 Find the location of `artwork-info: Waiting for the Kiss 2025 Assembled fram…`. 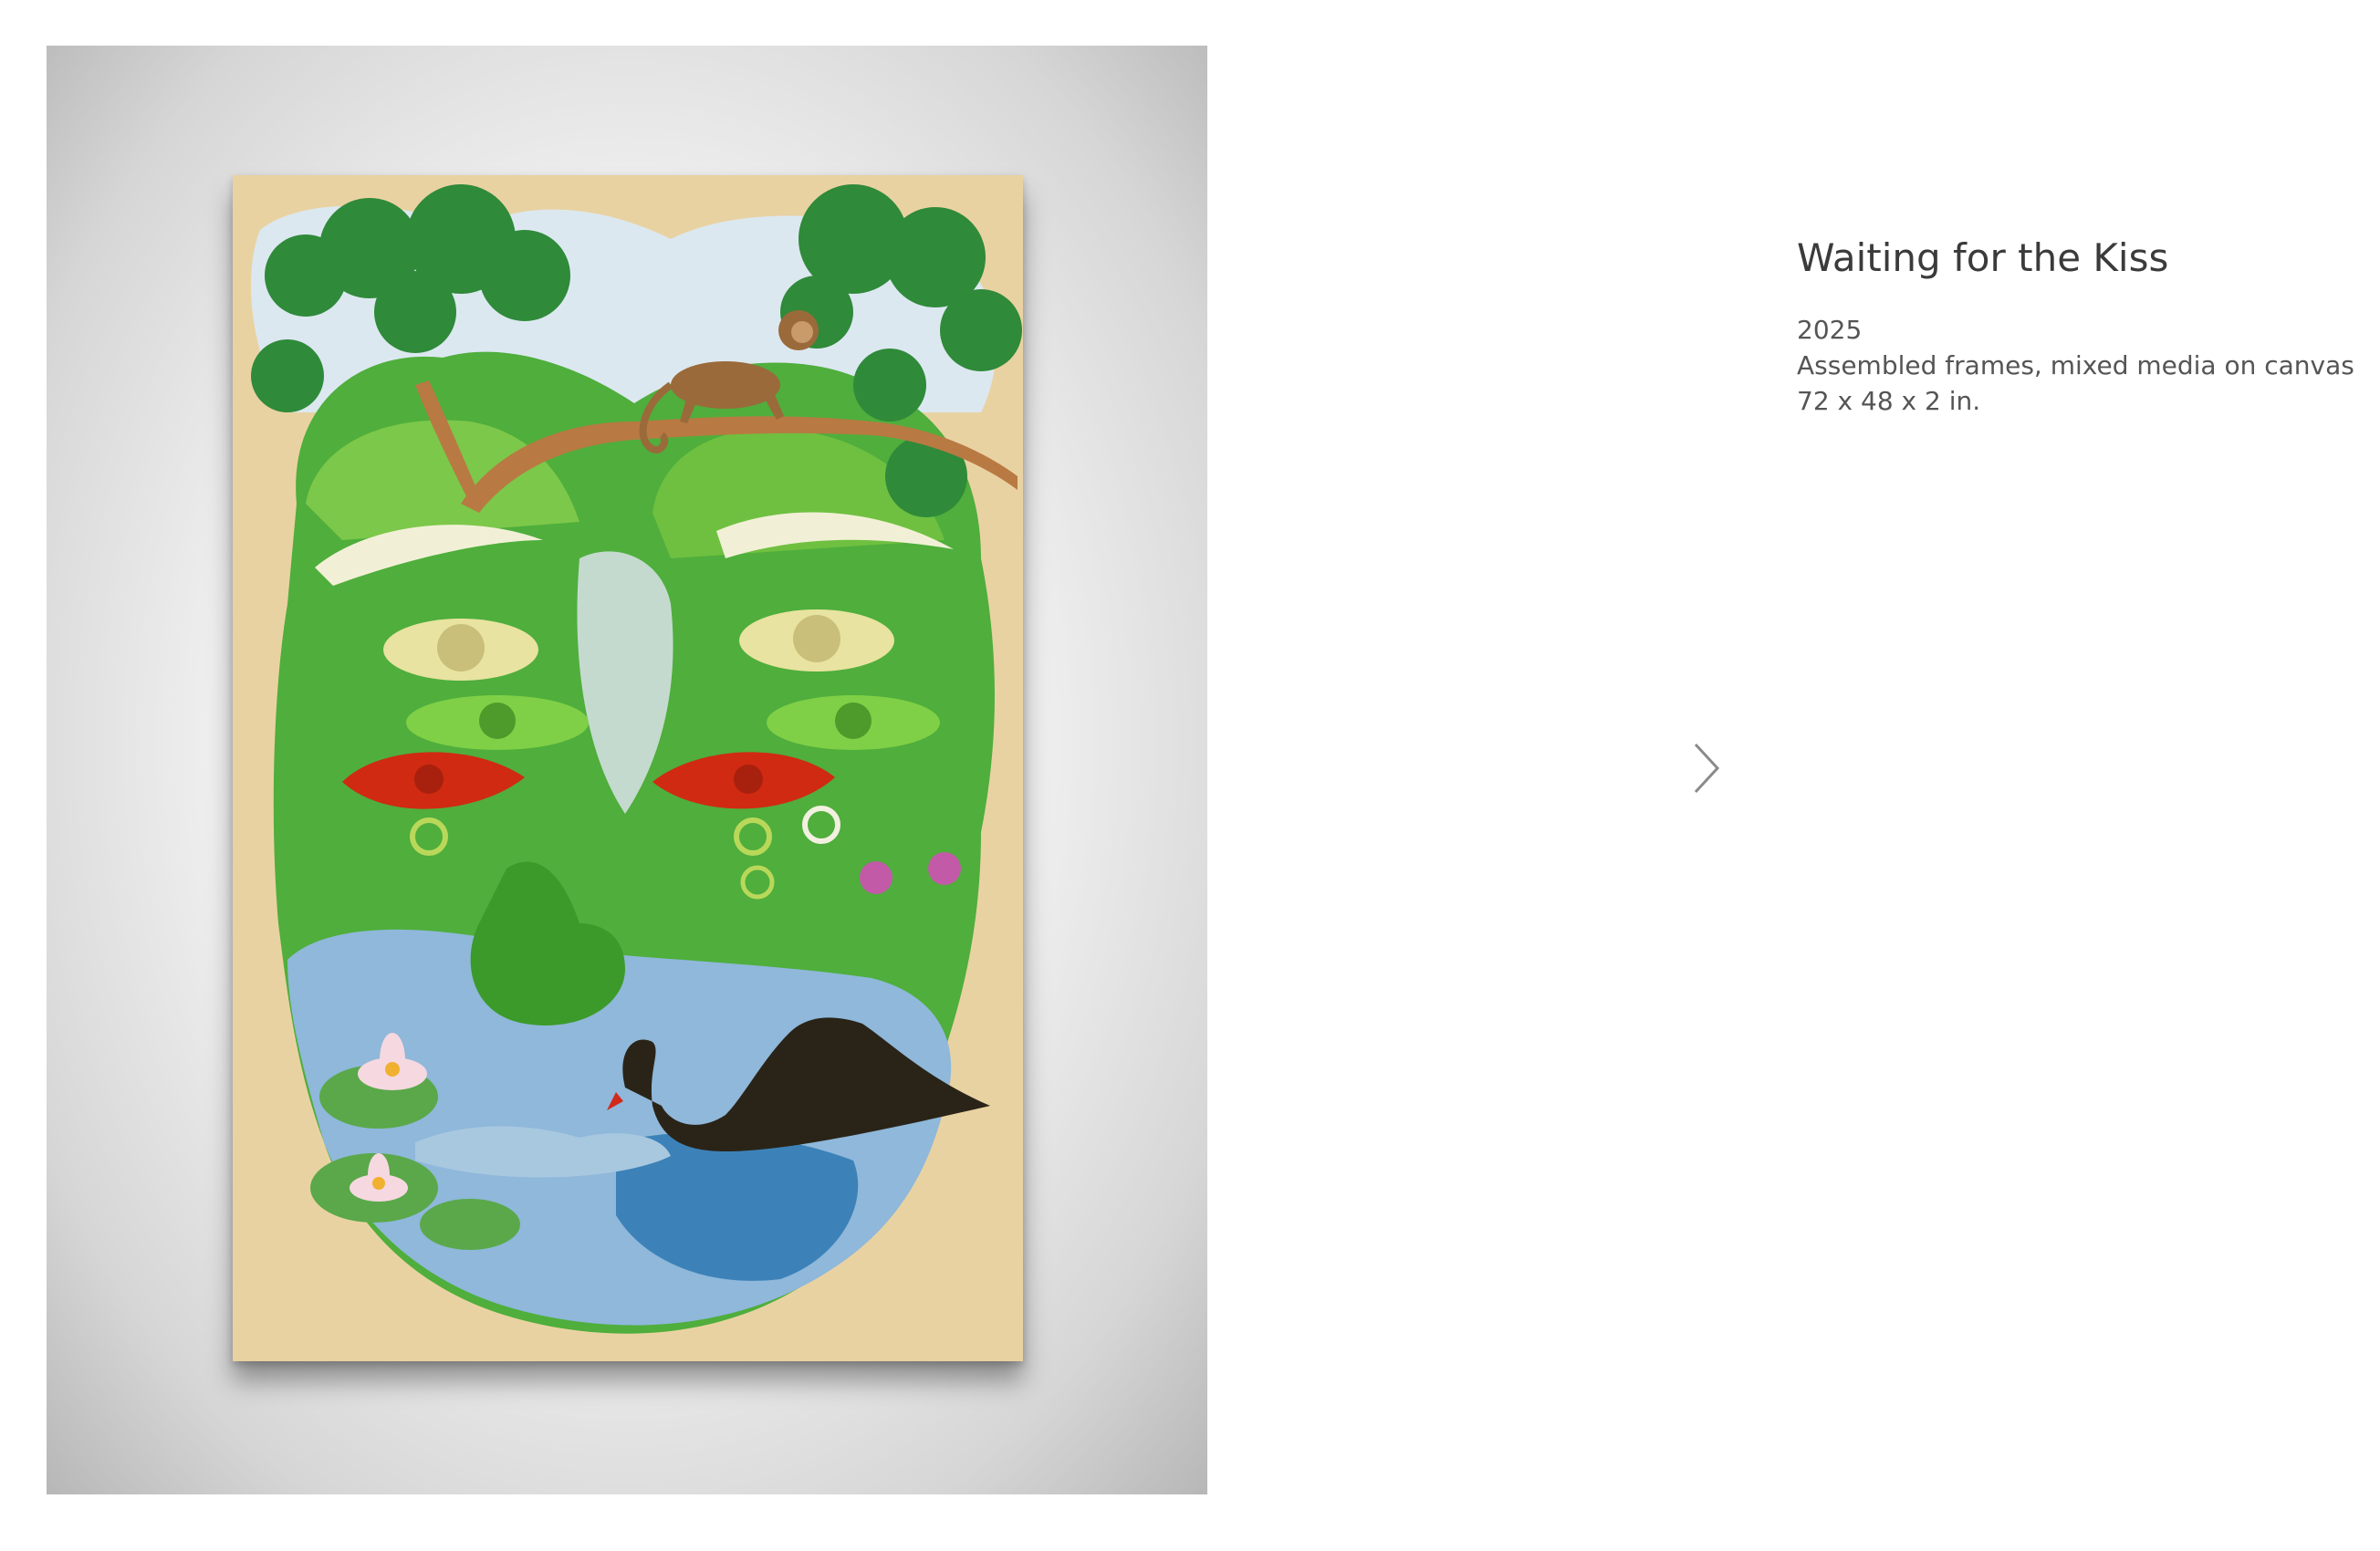

artwork-info: Waiting for the Kiss 2025 Assembled fram… is located at coordinates (2080, 327).